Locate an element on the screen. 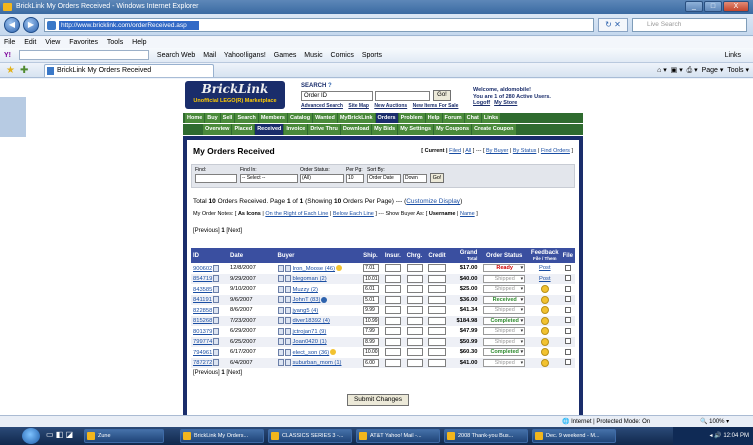 This screenshot has width=753, height=445. toolbar-comics: Comics is located at coordinates (342, 55).